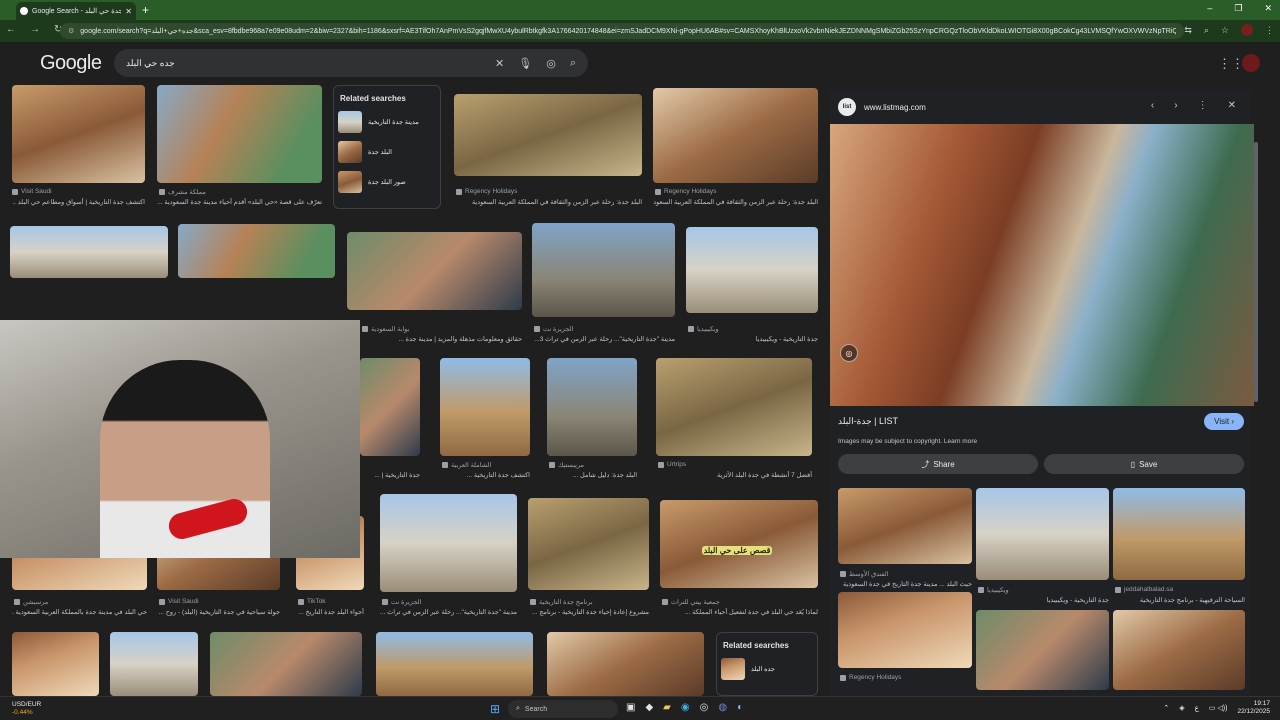 This screenshot has height=720, width=1280. Describe the element at coordinates (573, 63) in the screenshot. I see `search-icon: ⌕` at that location.